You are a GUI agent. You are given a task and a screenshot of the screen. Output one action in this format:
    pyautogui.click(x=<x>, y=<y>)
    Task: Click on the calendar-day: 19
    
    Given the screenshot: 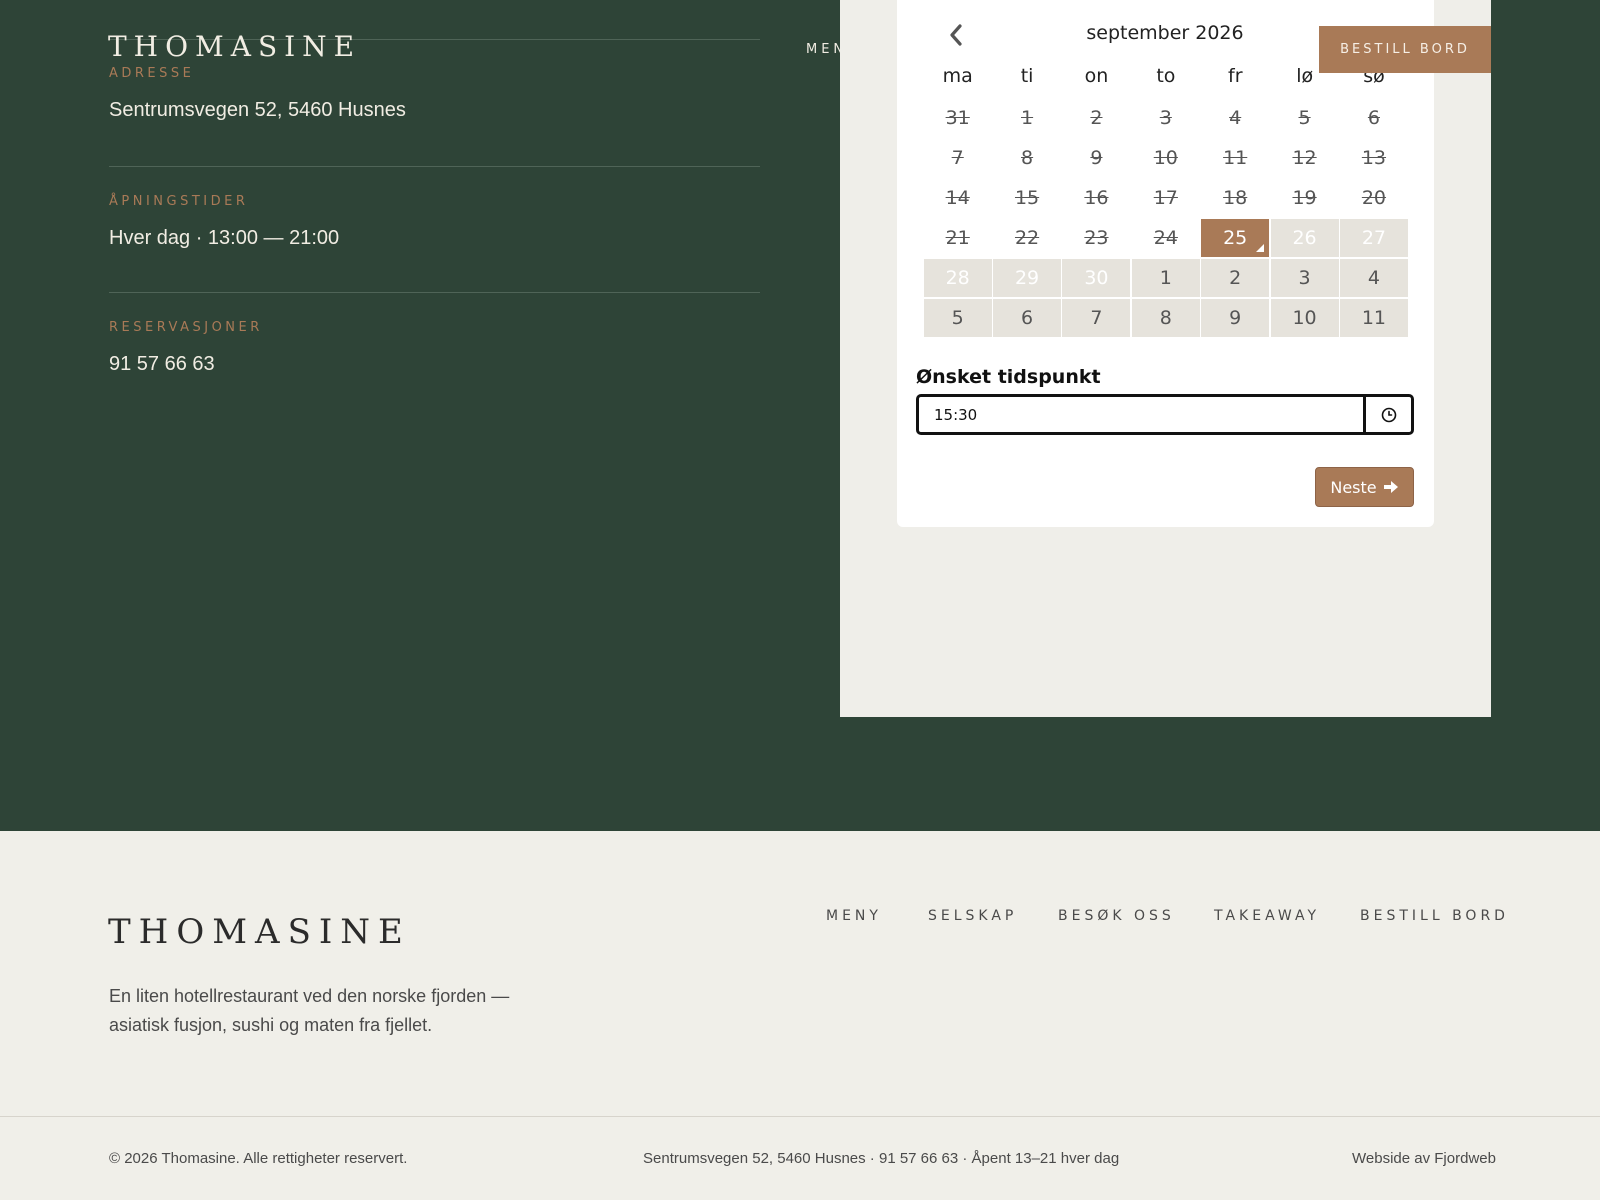 What is the action you would take?
    pyautogui.click(x=1304, y=198)
    